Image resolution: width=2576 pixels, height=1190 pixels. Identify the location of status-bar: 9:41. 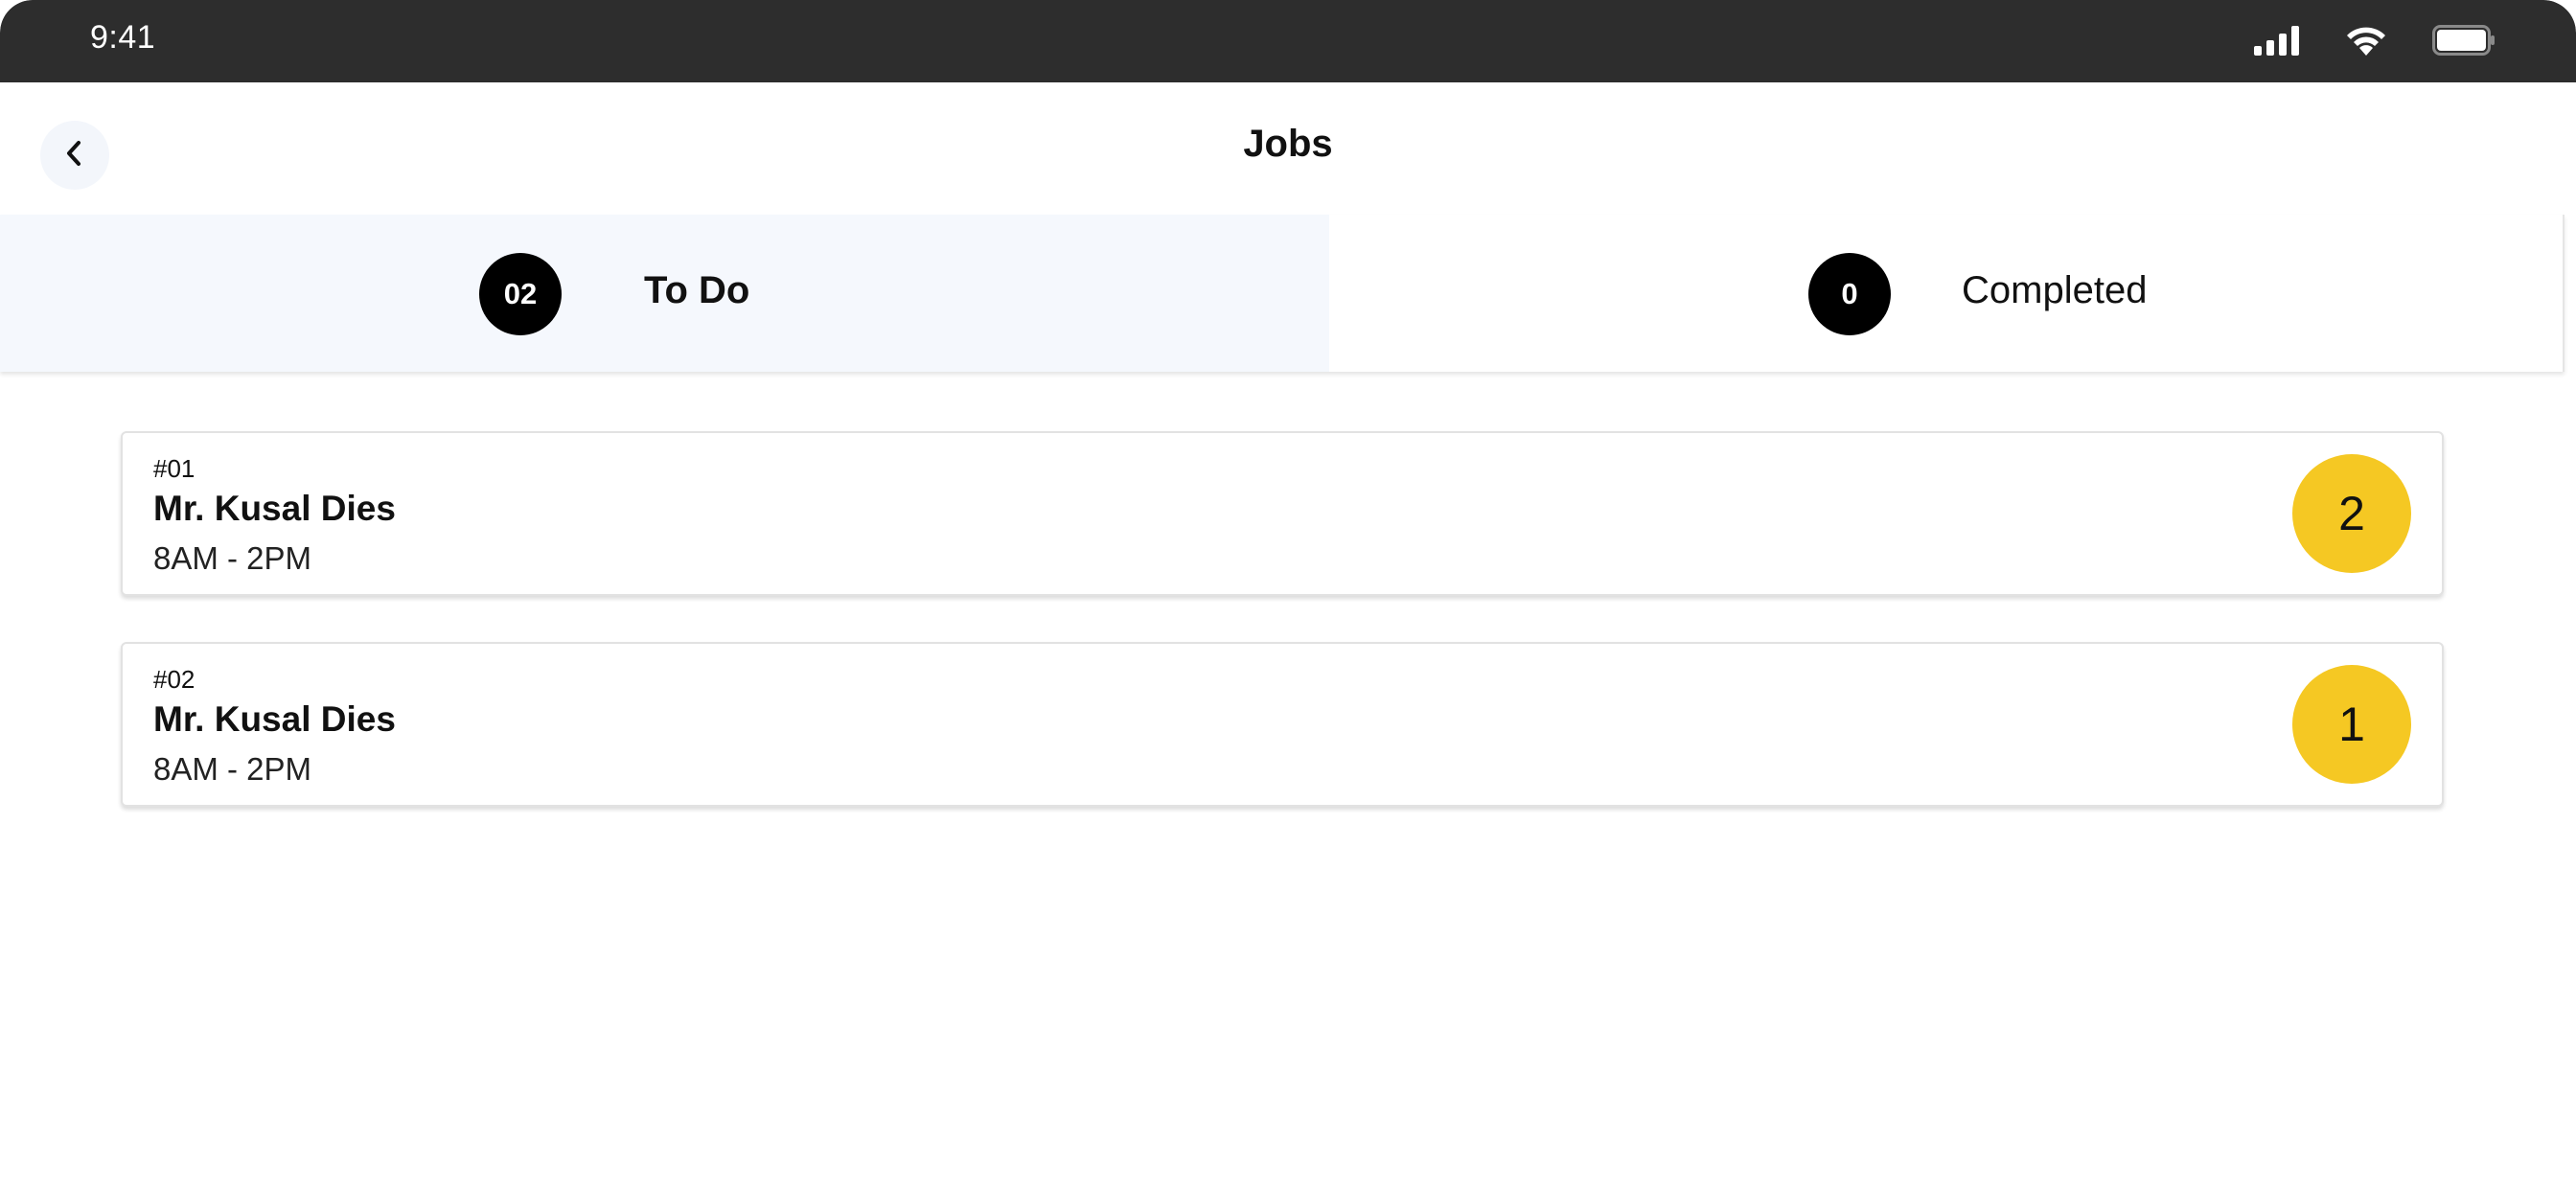
(1288, 41).